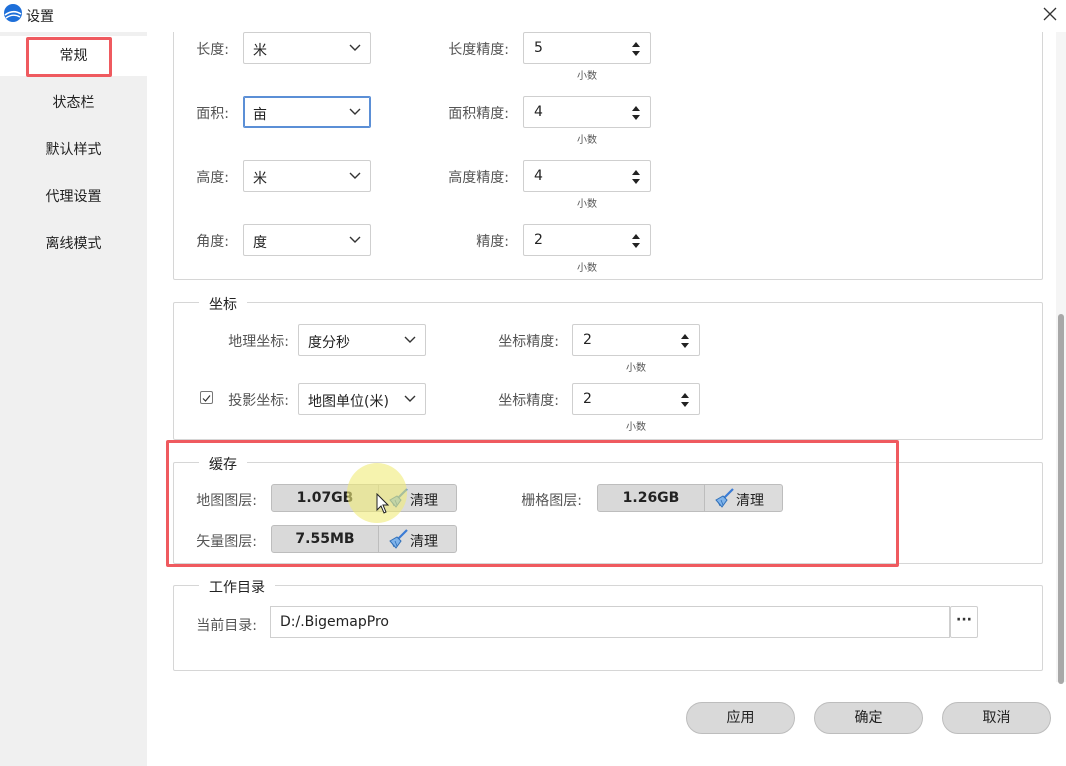 The image size is (1066, 766). I want to click on sidebar-item-default-style: 默认样式, so click(73, 150).